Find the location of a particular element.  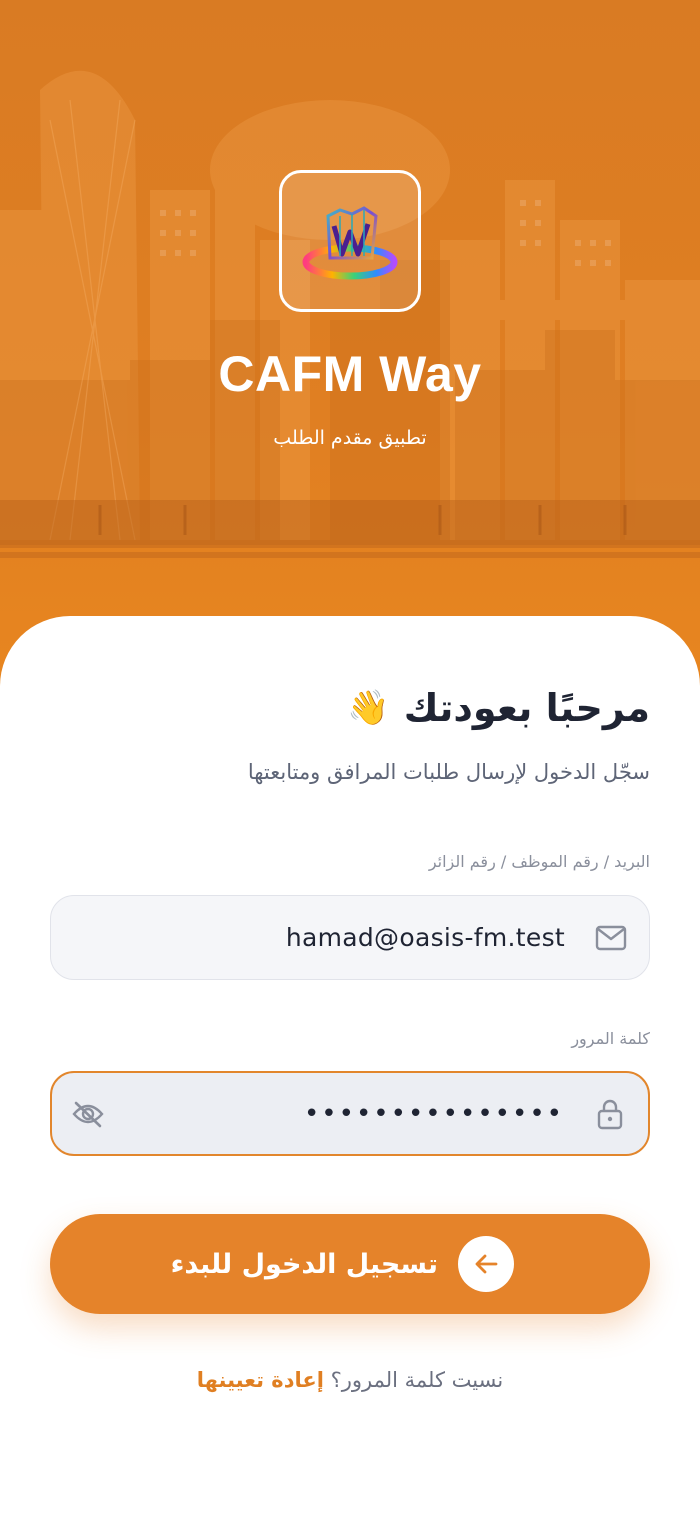

login-button: تسجيل الدخول للبدء is located at coordinates (350, 1264).